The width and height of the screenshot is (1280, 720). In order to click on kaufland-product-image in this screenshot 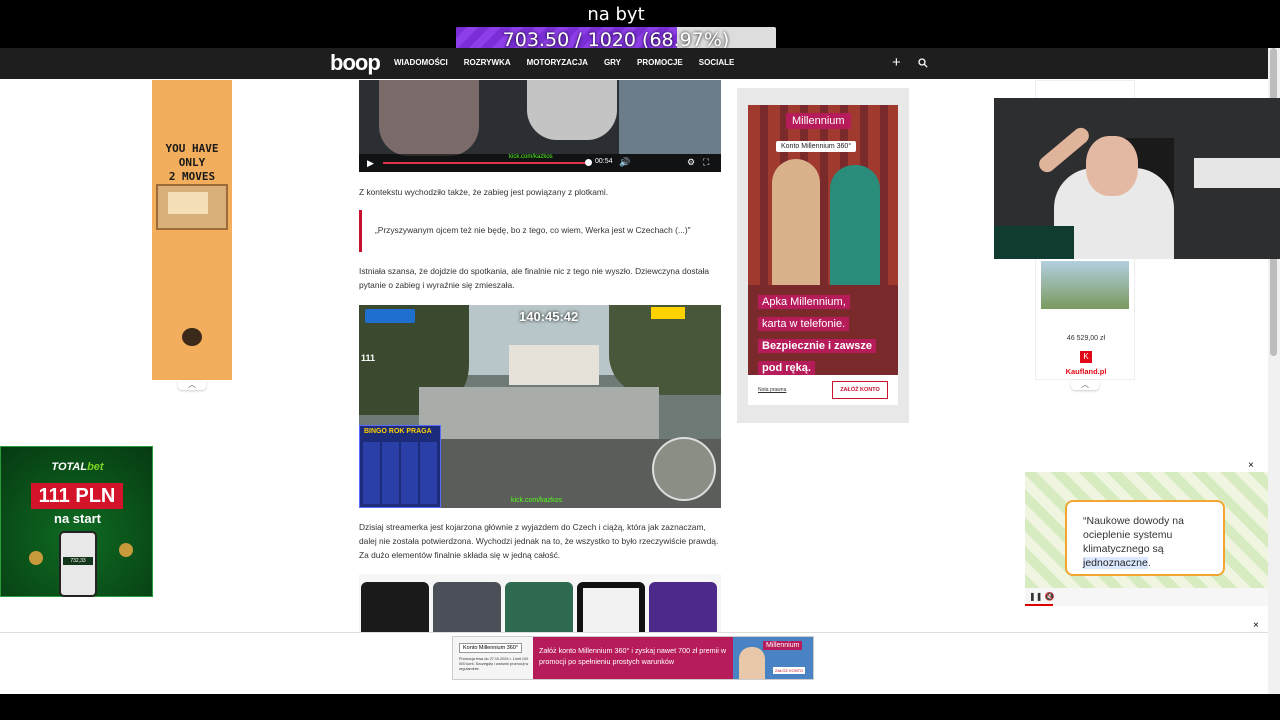, I will do `click(1085, 285)`.